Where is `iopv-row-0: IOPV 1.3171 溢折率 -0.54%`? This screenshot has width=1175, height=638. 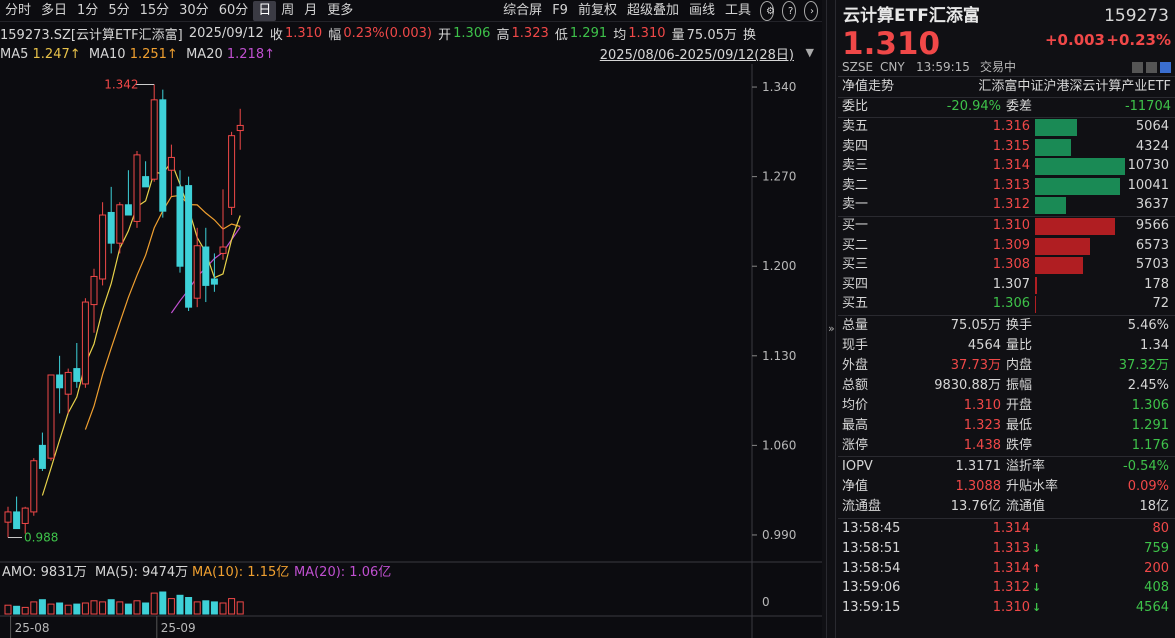
iopv-row-0: IOPV 1.3171 溢折率 -0.54% is located at coordinates (1006, 467).